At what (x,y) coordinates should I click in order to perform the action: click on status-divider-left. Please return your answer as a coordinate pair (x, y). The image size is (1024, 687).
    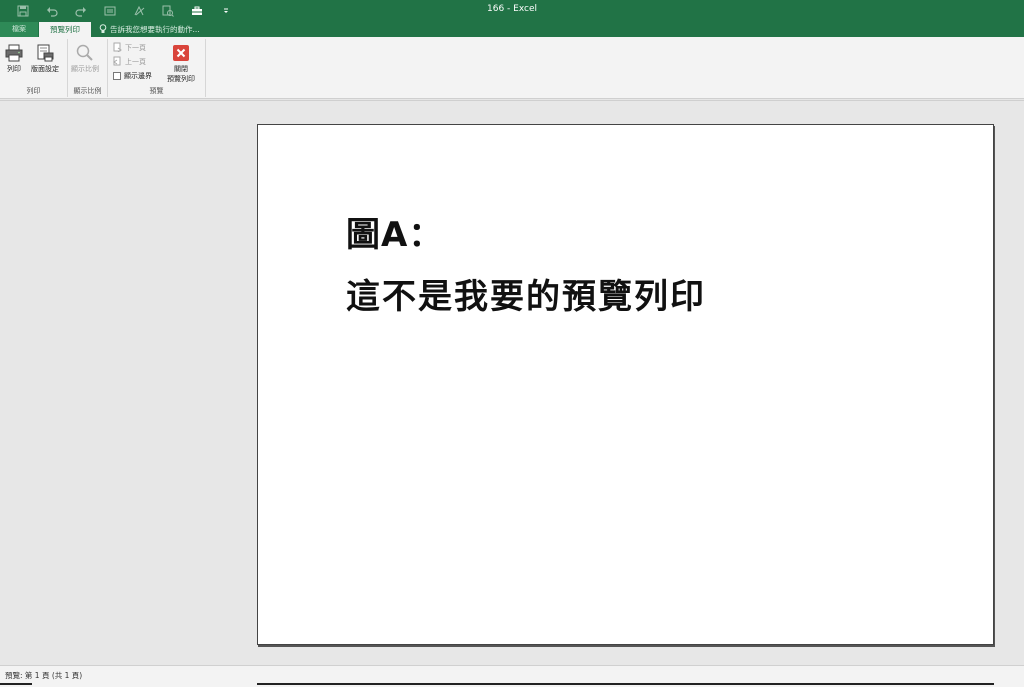
    Looking at the image, I should click on (16, 684).